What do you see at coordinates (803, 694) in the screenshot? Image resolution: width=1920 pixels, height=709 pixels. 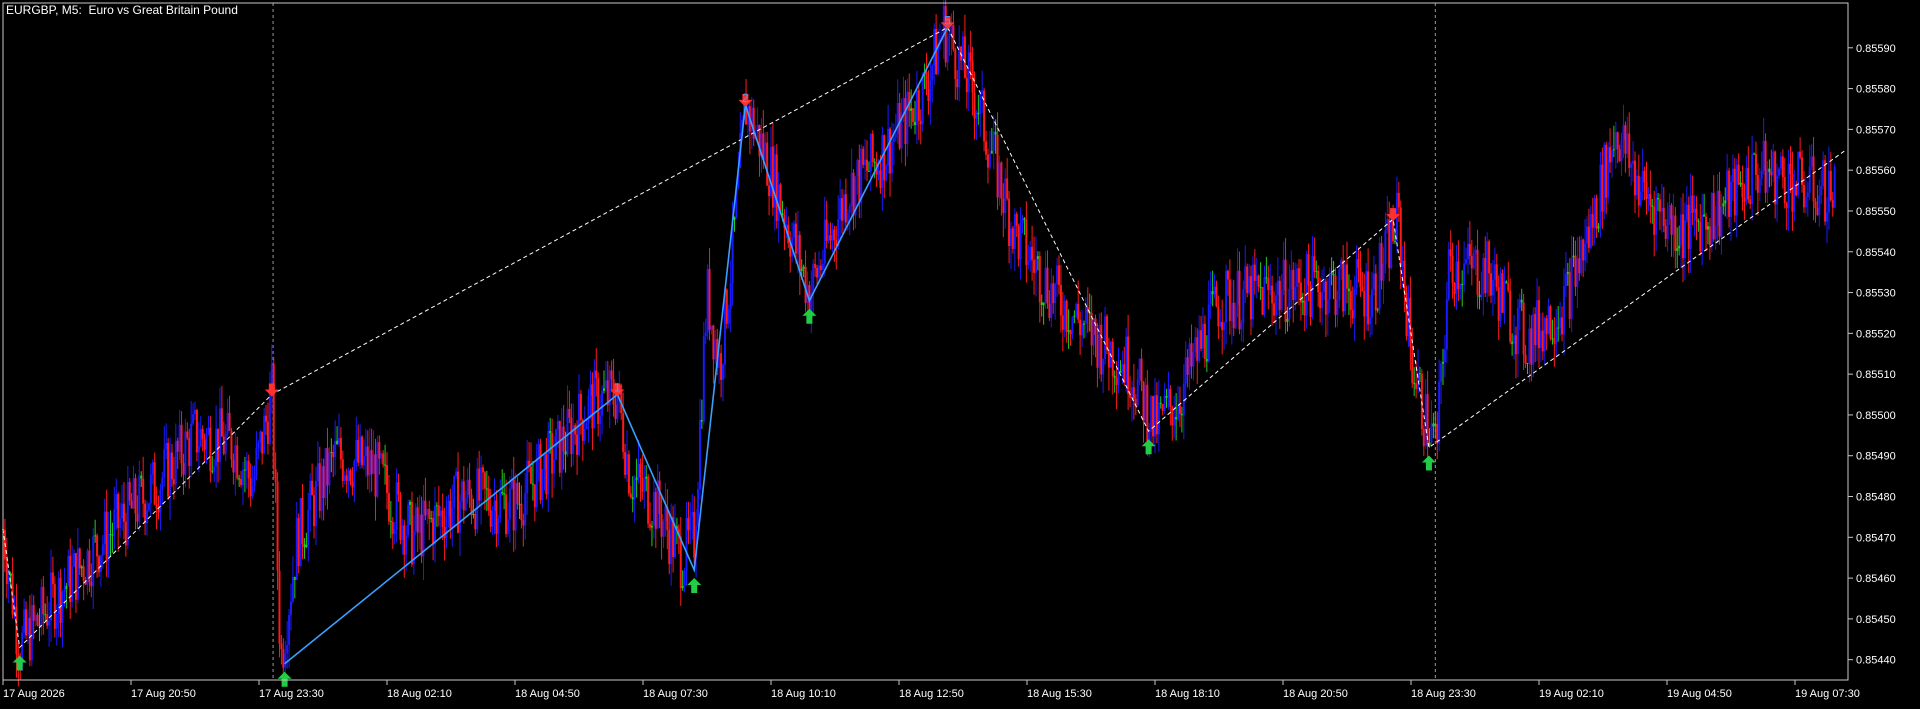 I see `time-tick-label: 18 Aug 10:10` at bounding box center [803, 694].